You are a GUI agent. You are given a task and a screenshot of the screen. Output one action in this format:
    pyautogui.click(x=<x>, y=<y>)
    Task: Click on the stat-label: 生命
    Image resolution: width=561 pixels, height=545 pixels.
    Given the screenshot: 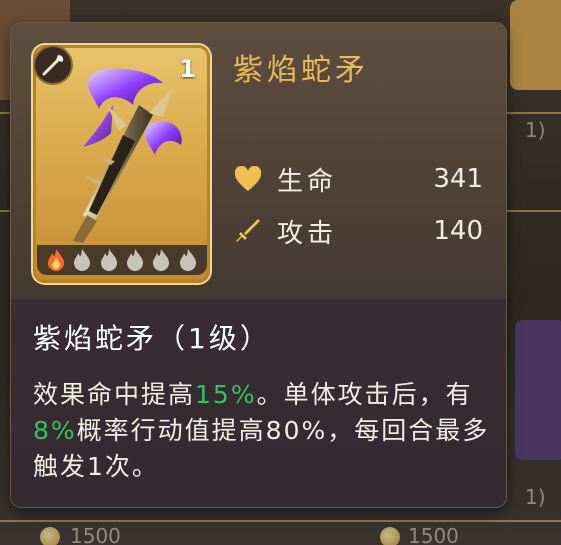 What is the action you would take?
    pyautogui.click(x=307, y=181)
    